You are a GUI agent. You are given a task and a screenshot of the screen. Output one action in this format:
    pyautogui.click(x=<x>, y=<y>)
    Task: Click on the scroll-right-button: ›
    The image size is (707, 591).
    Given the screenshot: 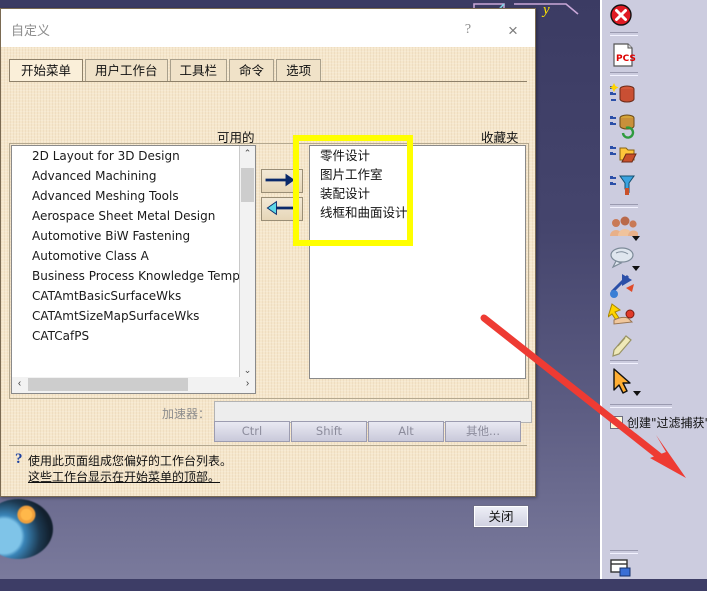 What is the action you would take?
    pyautogui.click(x=247, y=384)
    